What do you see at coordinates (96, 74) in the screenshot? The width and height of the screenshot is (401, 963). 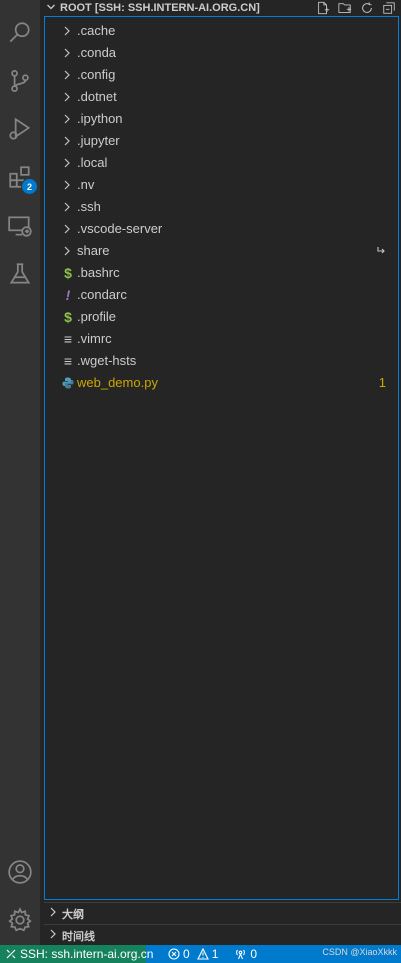 I see `tree-item-label: .config` at bounding box center [96, 74].